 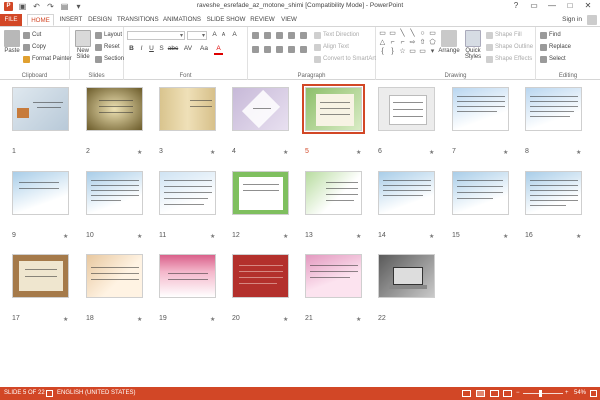 I want to click on format-painter-button: Format Painter, so click(x=47, y=59).